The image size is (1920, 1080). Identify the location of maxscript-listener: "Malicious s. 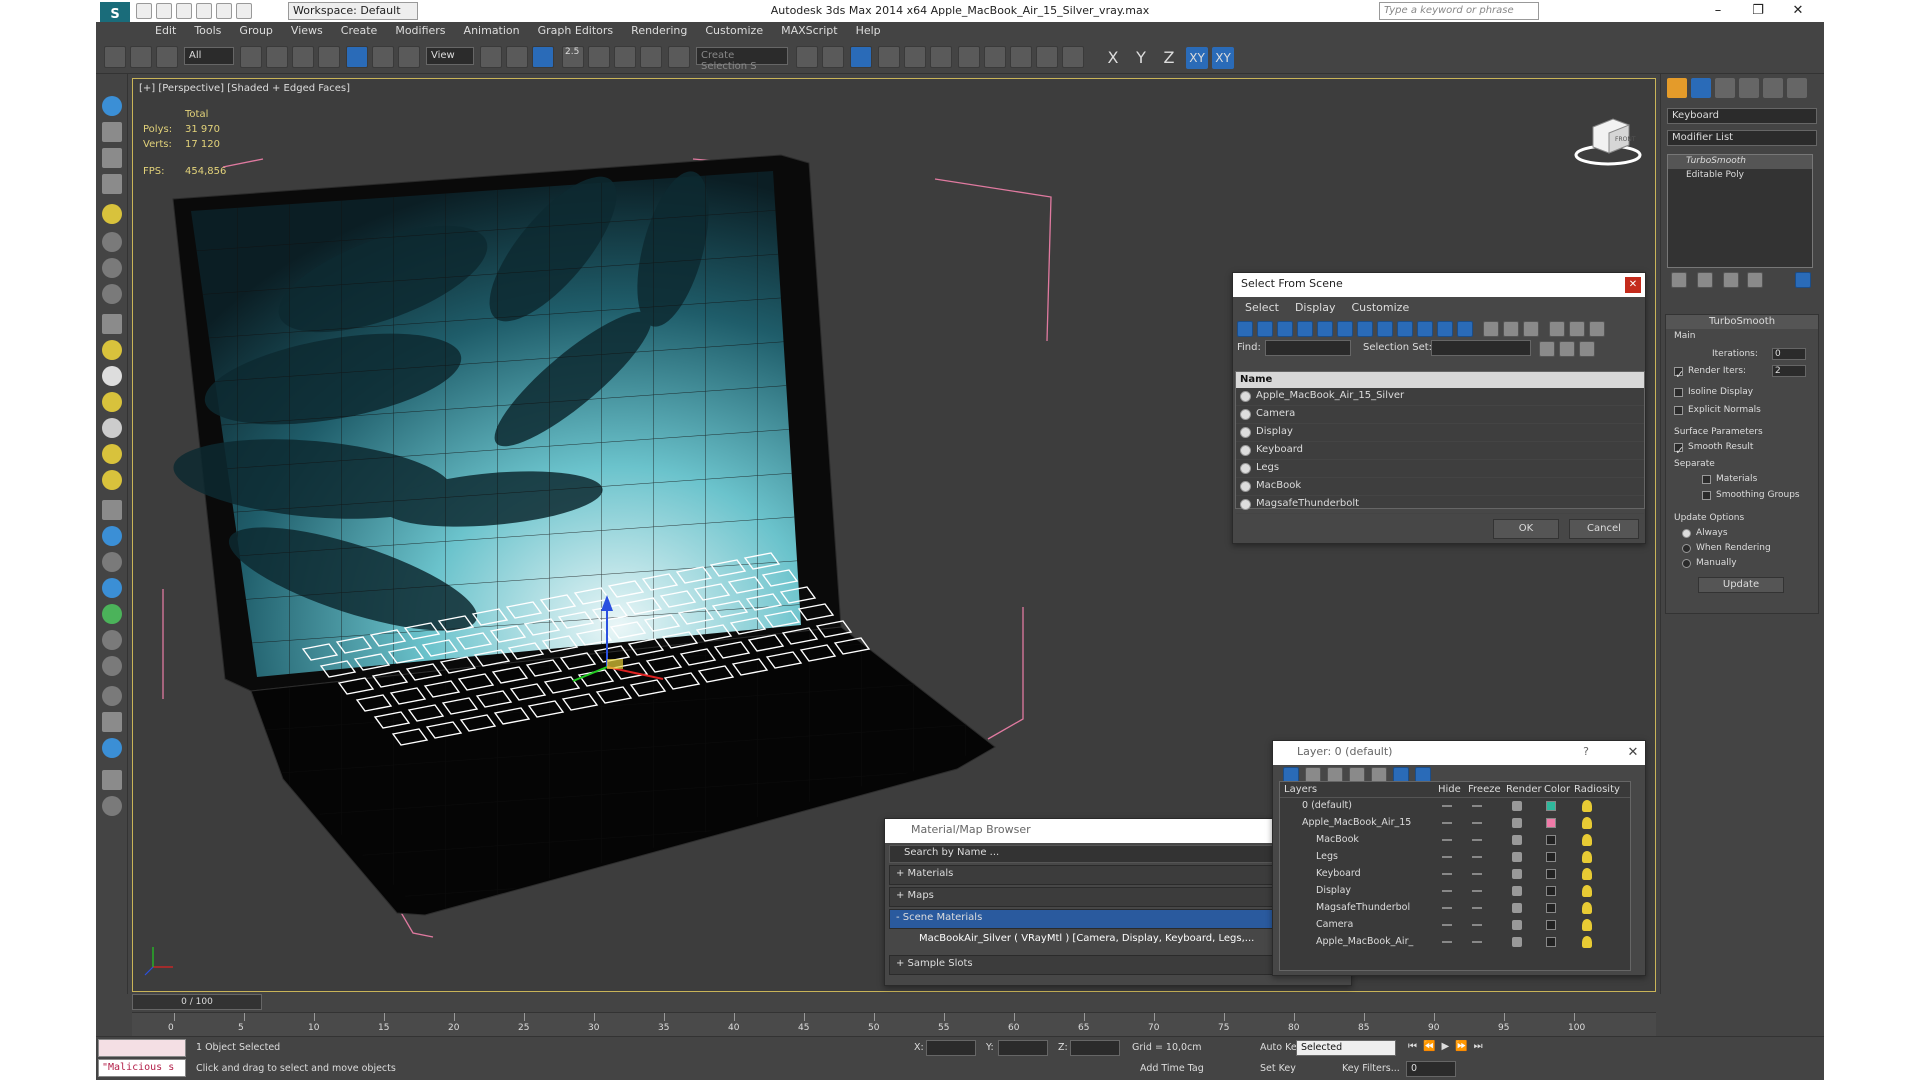
(142, 1068).